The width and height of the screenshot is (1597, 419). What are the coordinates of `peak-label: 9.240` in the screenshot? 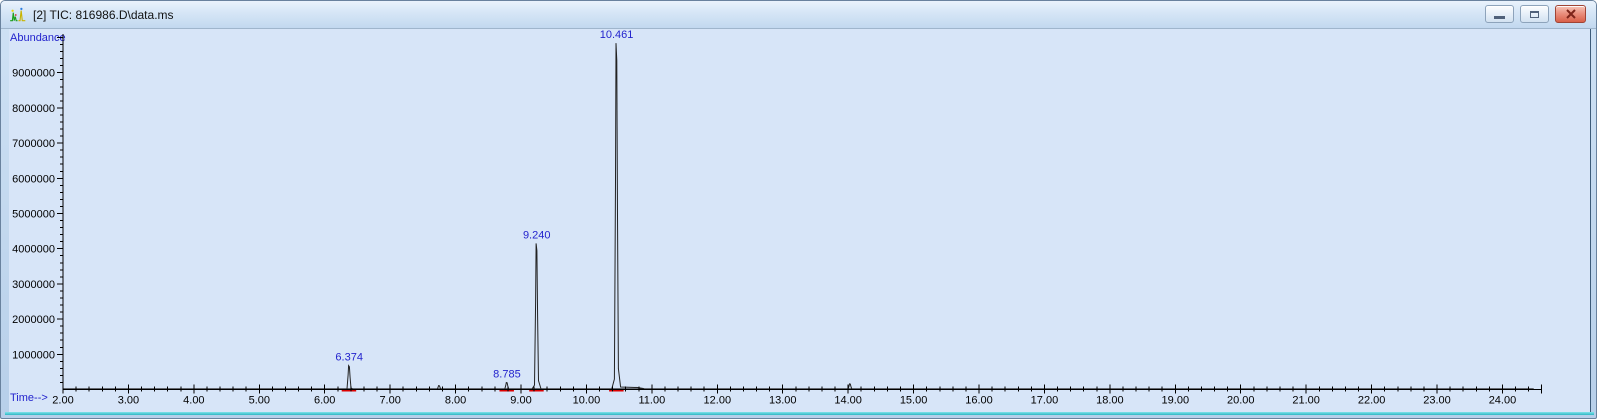 It's located at (537, 235).